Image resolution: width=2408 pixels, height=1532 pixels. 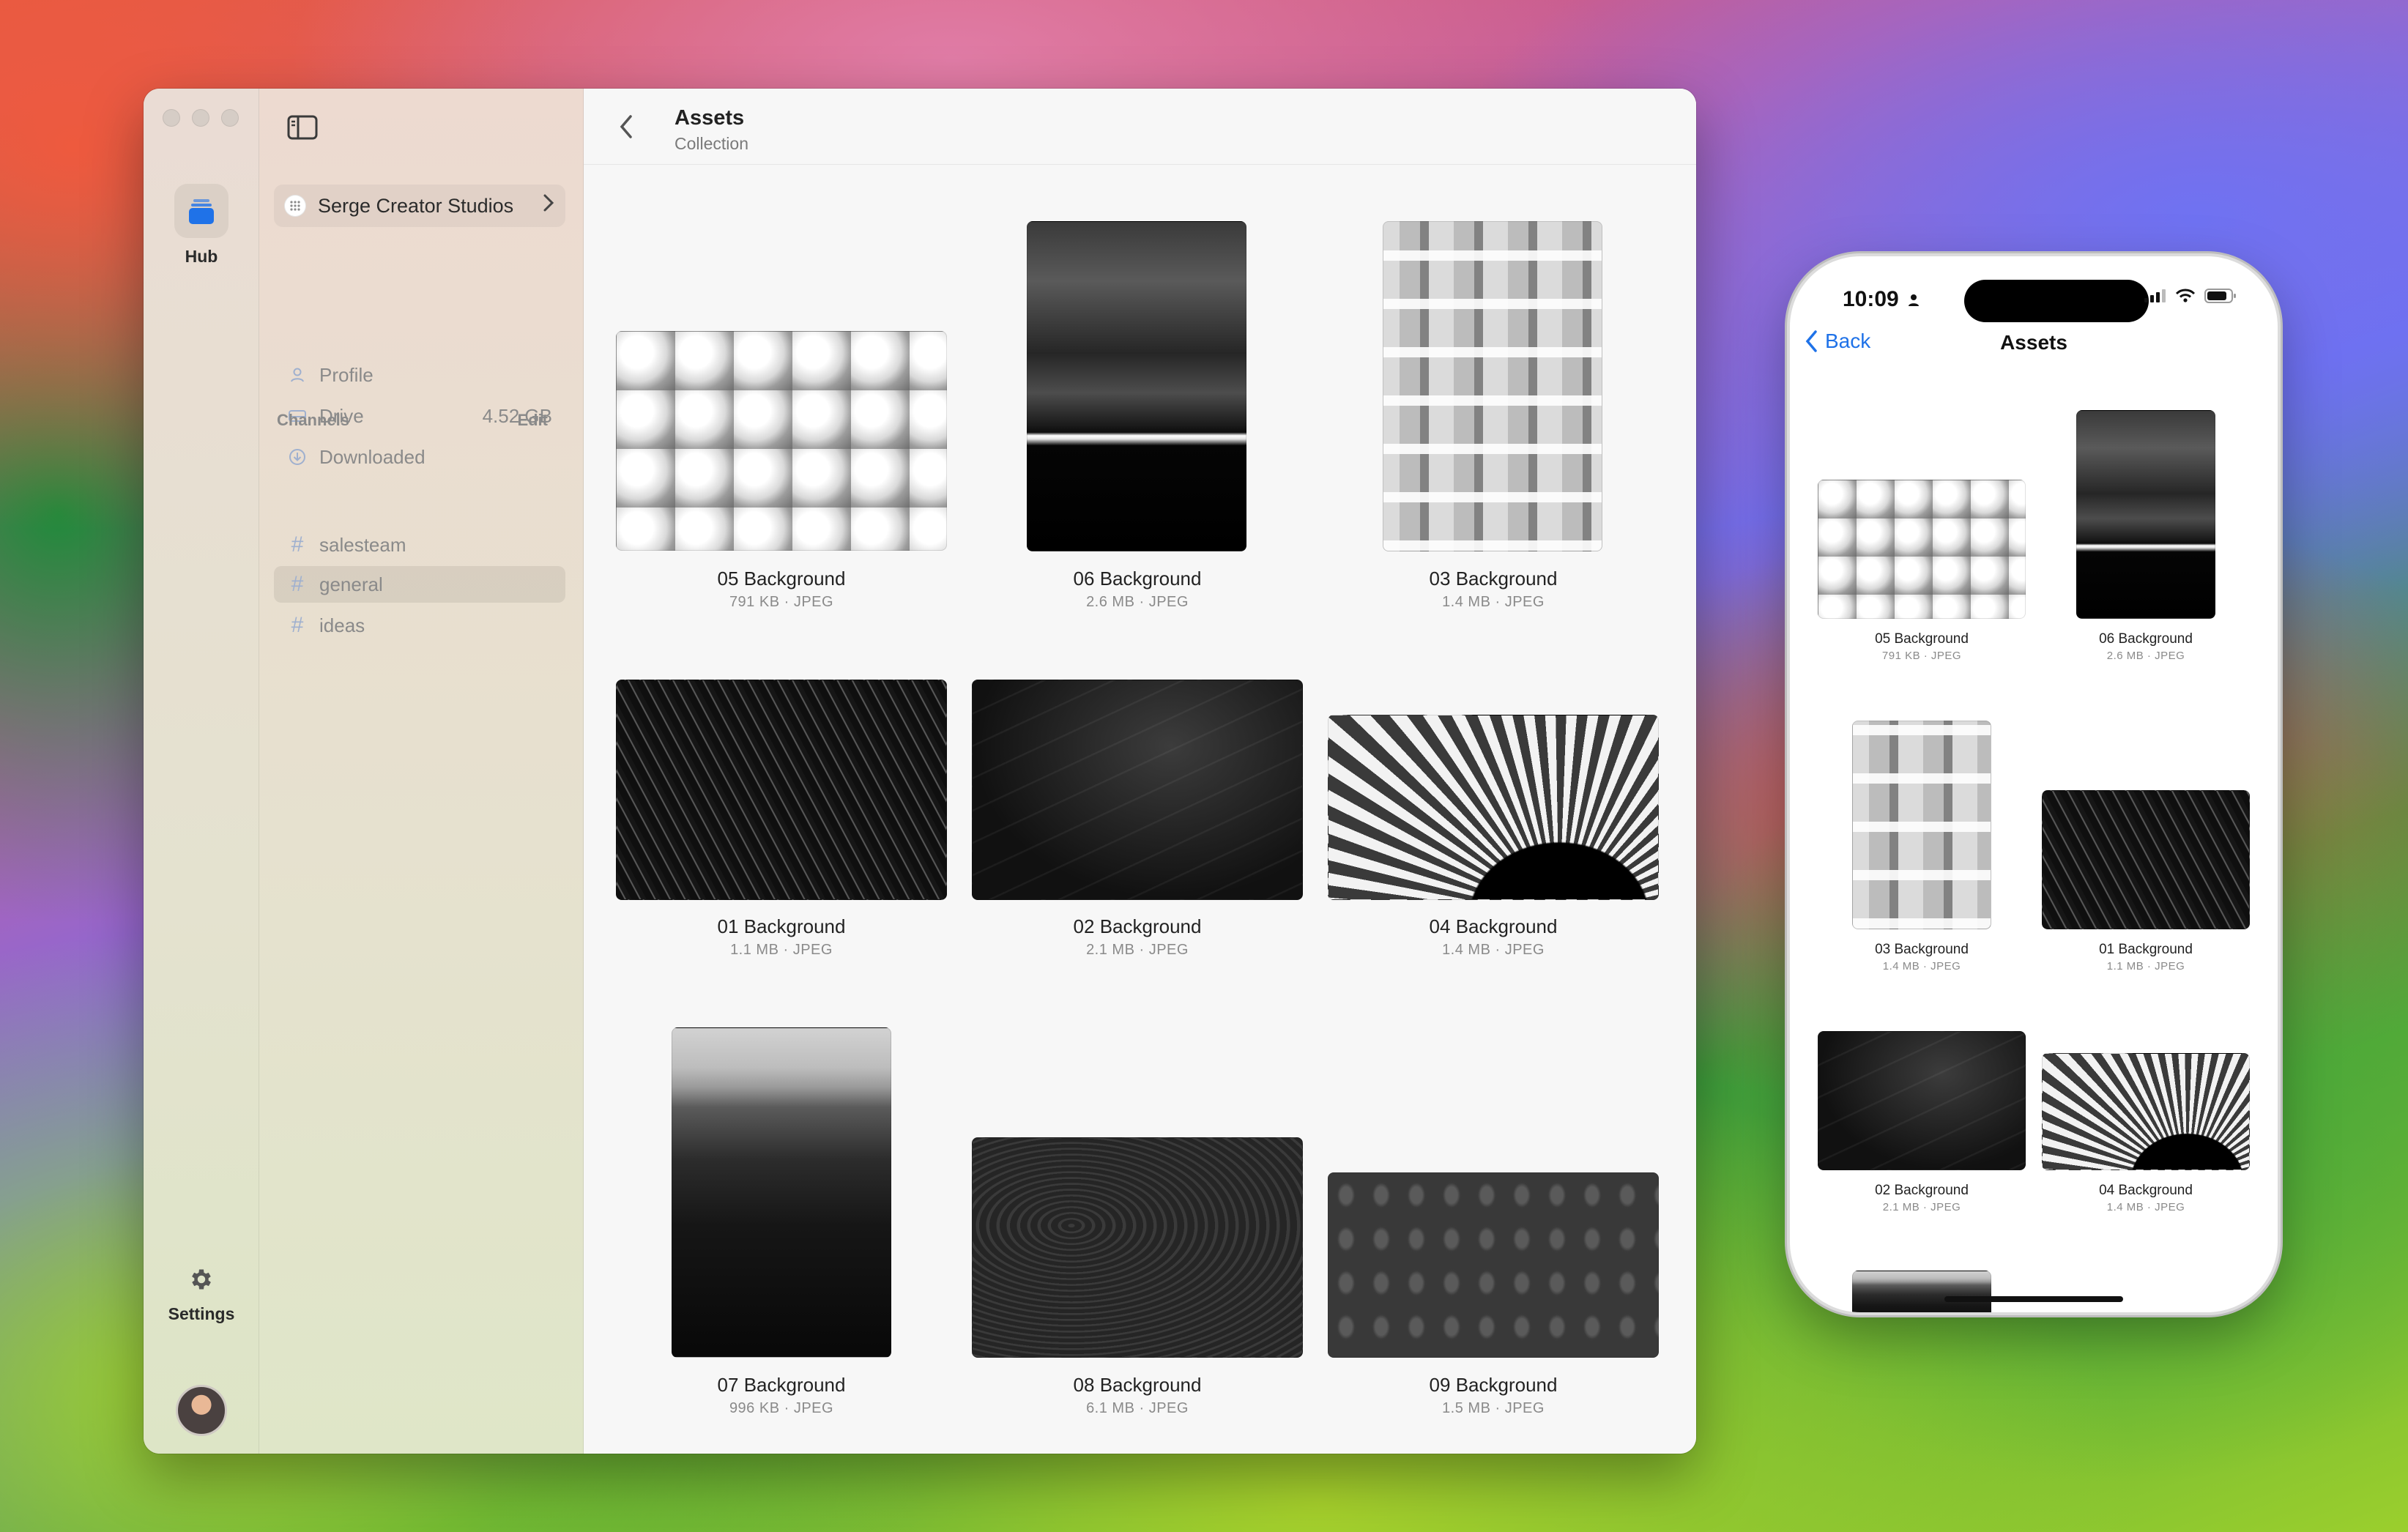 I want to click on sidebar-item-profile: Profile, so click(x=419, y=375).